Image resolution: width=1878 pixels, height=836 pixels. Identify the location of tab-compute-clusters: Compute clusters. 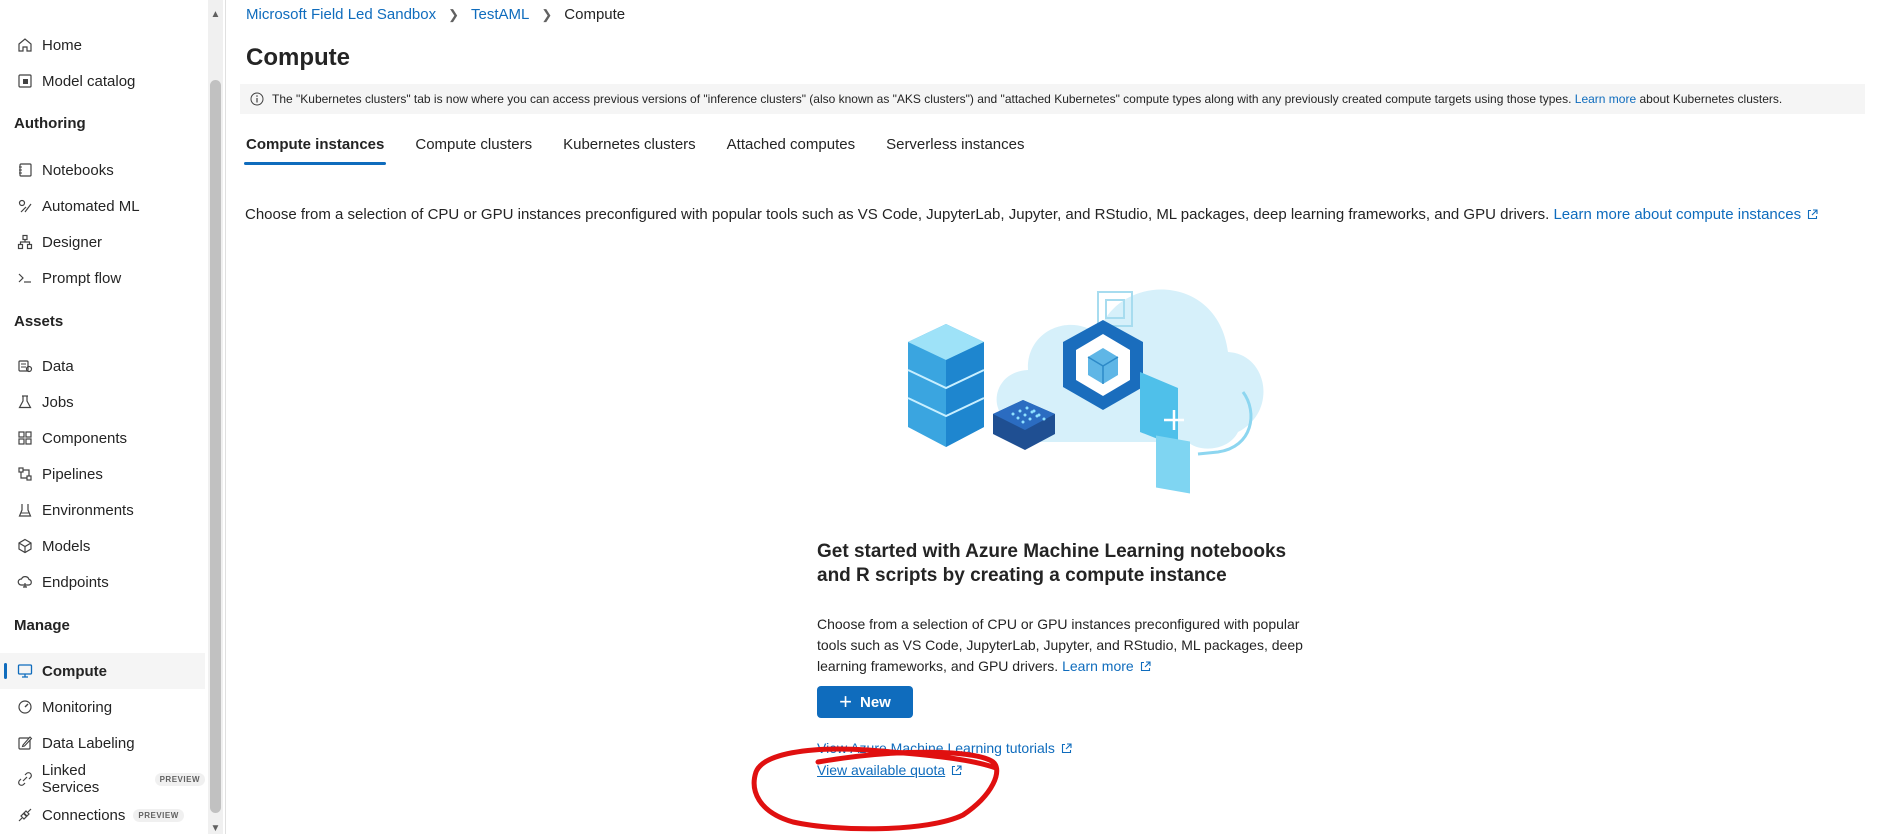
(473, 150).